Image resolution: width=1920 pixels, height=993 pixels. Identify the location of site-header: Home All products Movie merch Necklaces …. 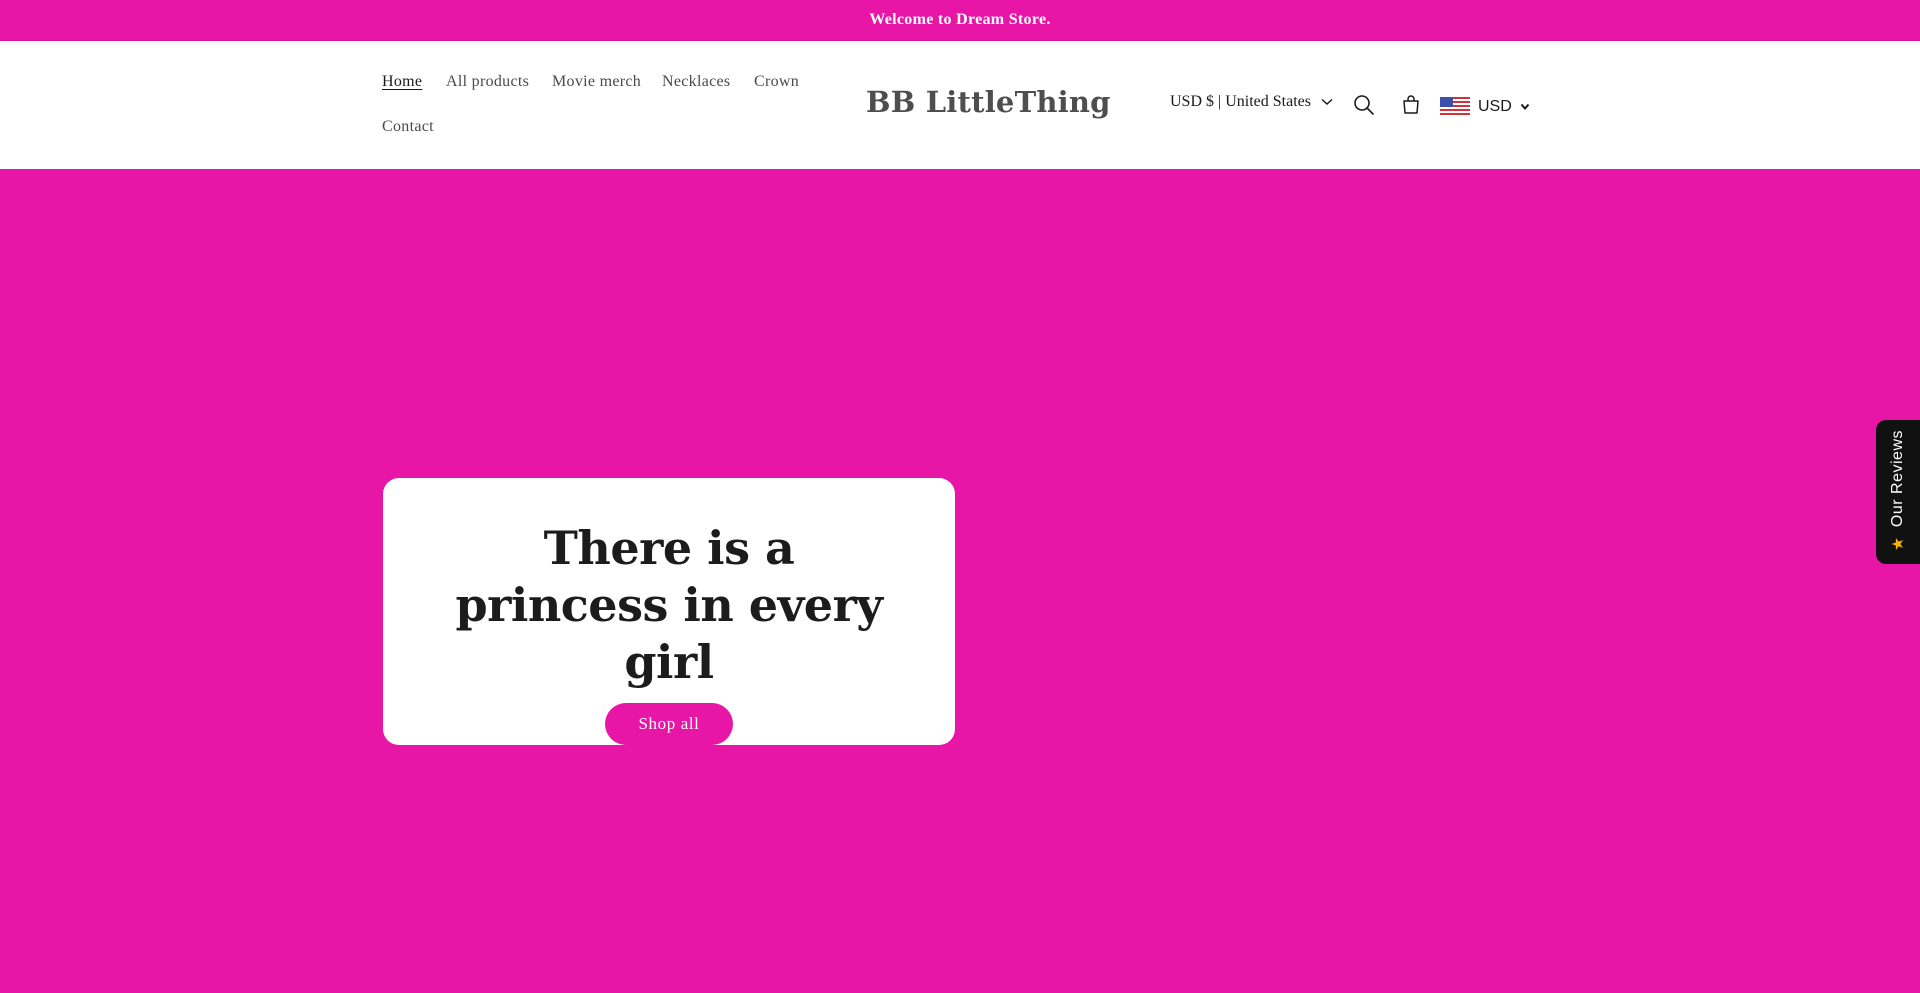
(960, 105).